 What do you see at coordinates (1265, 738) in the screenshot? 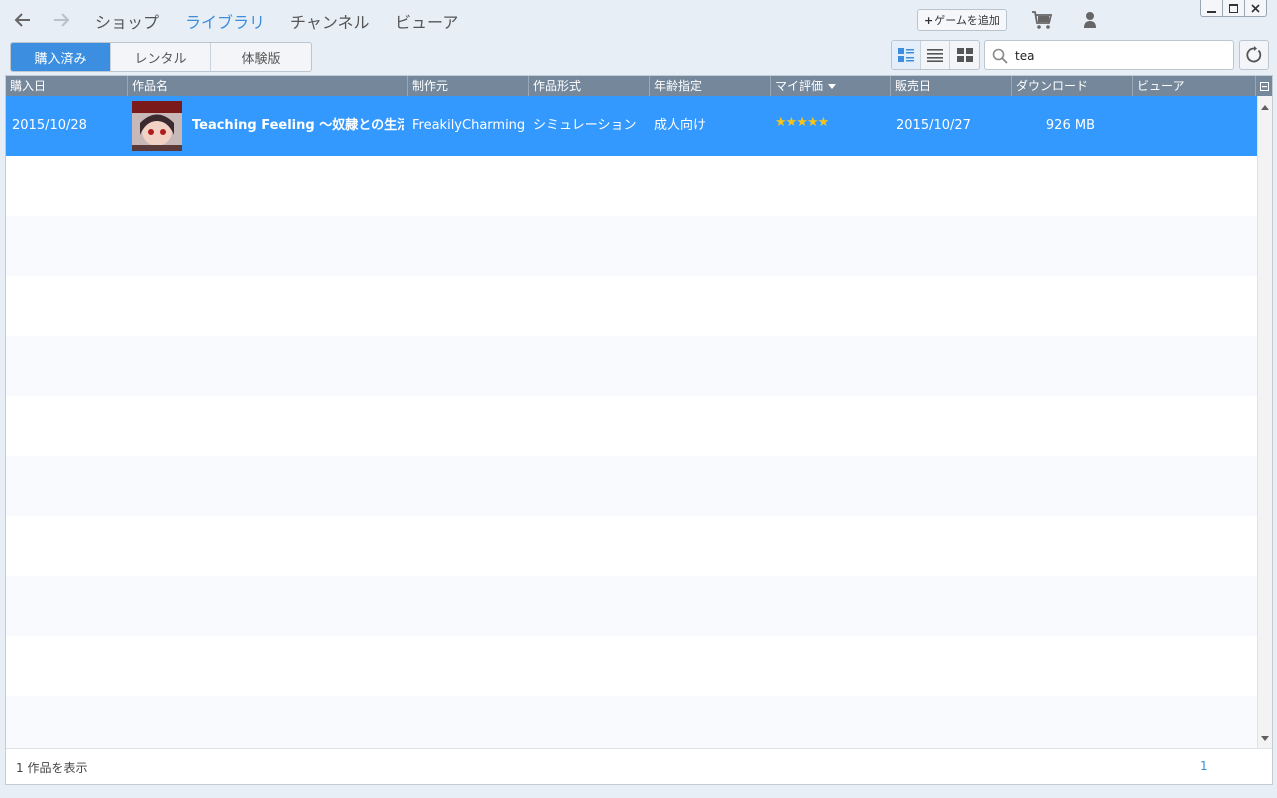
I see `scroll-down-icon` at bounding box center [1265, 738].